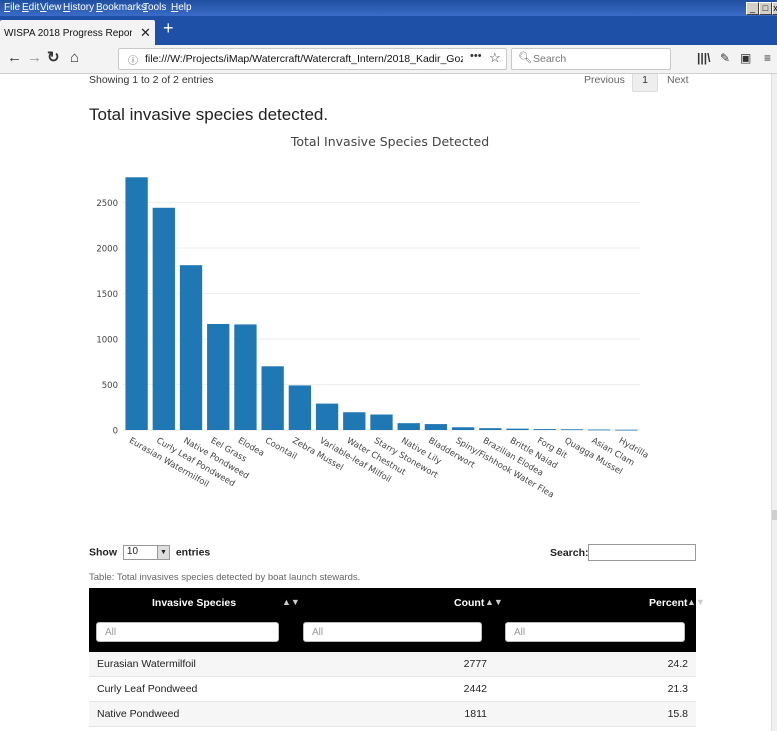 The height and width of the screenshot is (731, 777). What do you see at coordinates (146, 664) in the screenshot?
I see `cell-species: Eurasian Watermilfoil` at bounding box center [146, 664].